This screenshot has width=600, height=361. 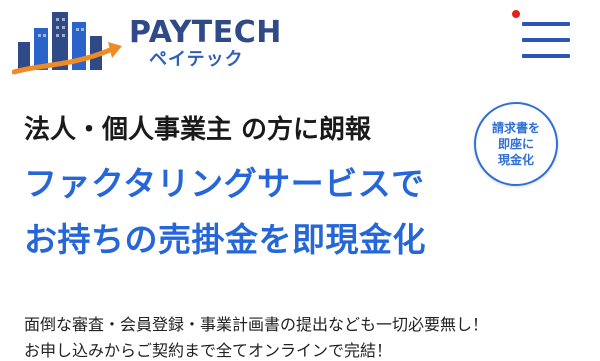 What do you see at coordinates (546, 24) in the screenshot?
I see `menu-bar-top` at bounding box center [546, 24].